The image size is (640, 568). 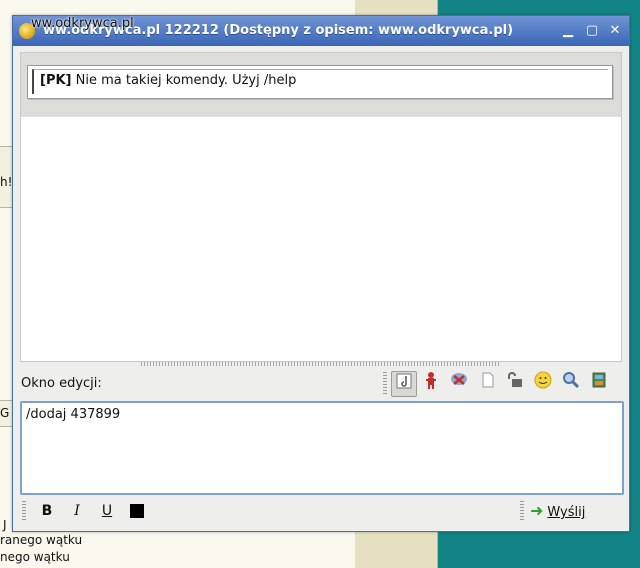 What do you see at coordinates (186, 80) in the screenshot?
I see `message-text: Nie ma takiej komendy. Użyj /help` at bounding box center [186, 80].